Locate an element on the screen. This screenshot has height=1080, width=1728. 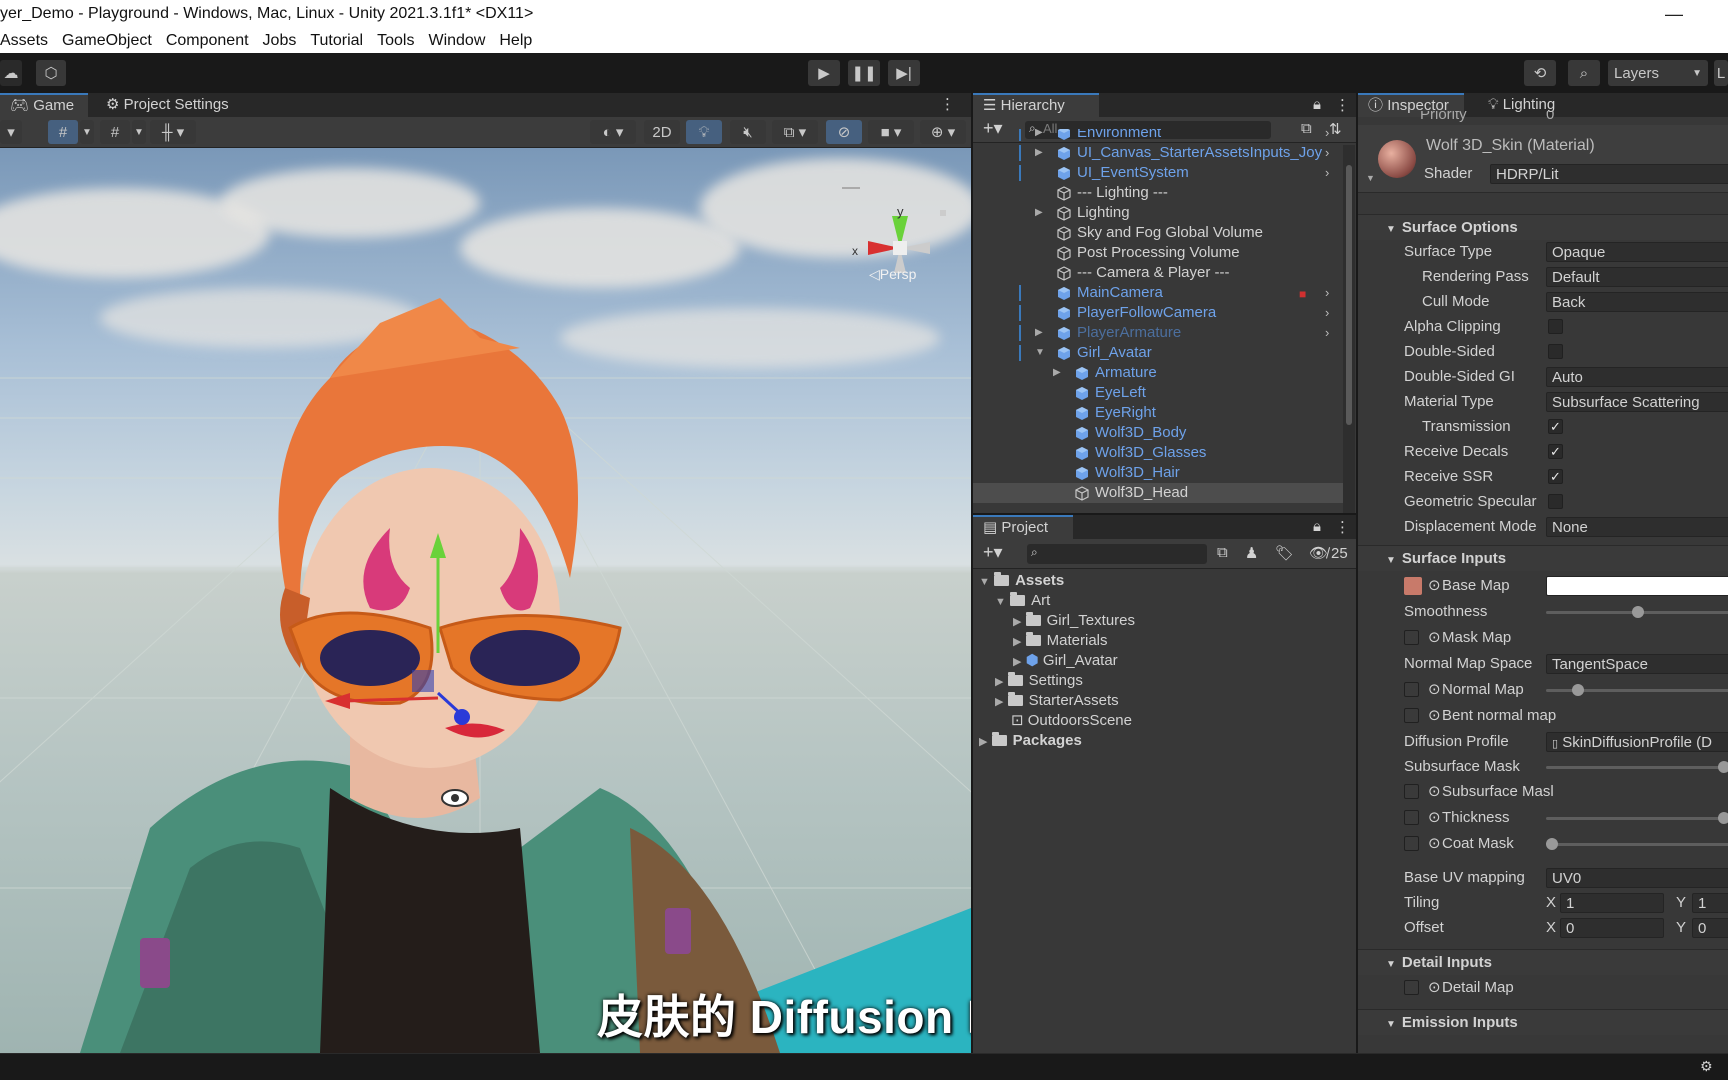
tiling-x-input: 1 is located at coordinates (1612, 903).